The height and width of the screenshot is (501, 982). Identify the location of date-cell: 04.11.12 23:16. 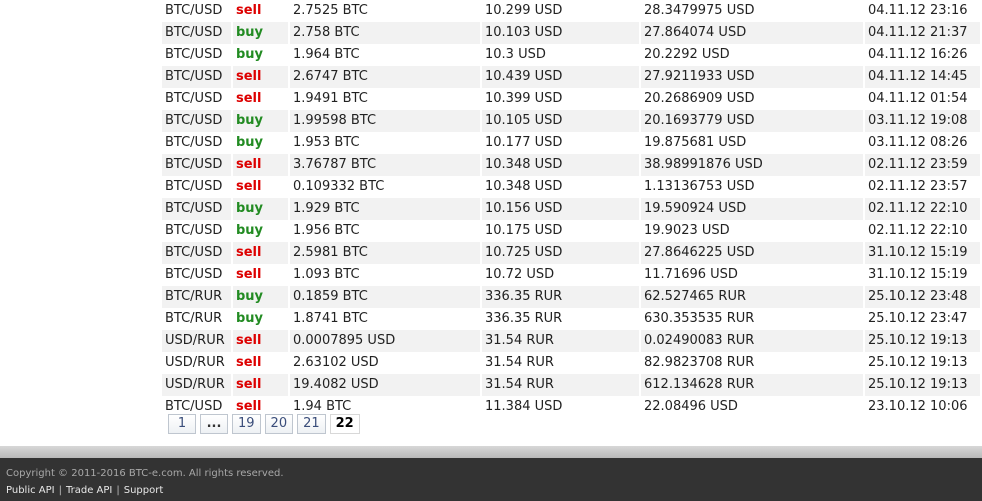
(922, 11).